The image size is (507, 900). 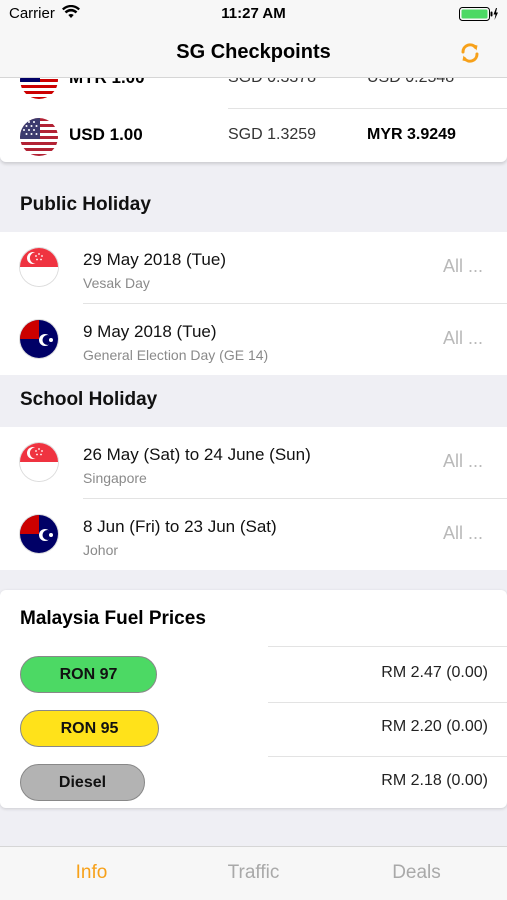 What do you see at coordinates (39, 137) in the screenshot?
I see `usa-flag-icon` at bounding box center [39, 137].